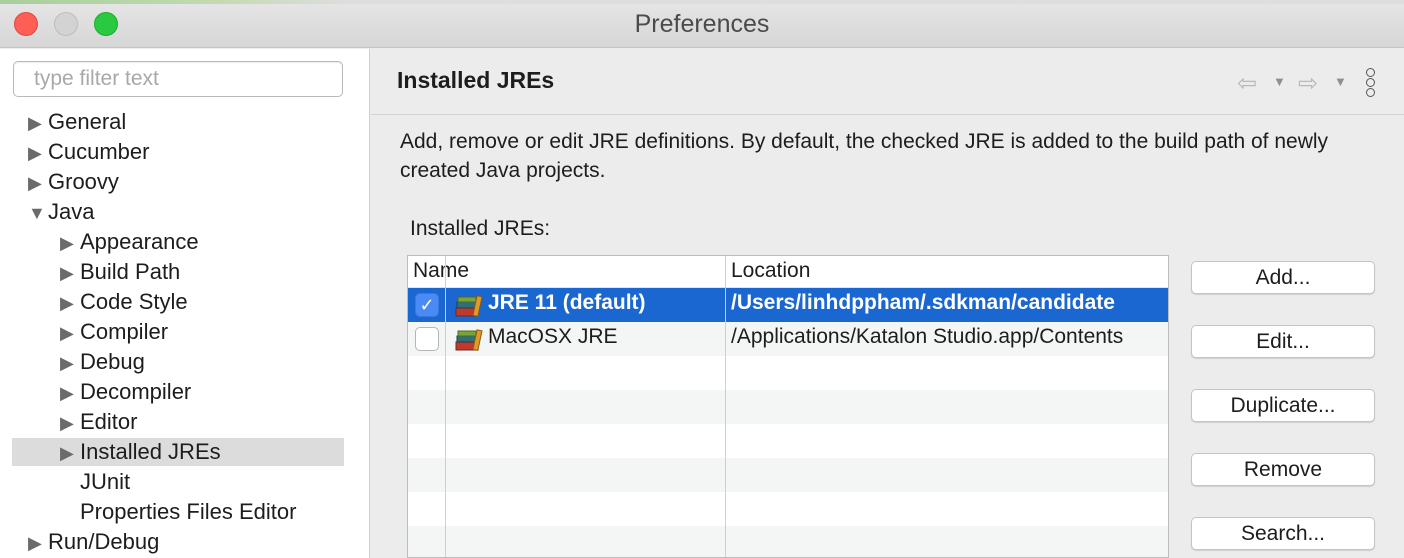 This screenshot has width=1404, height=558. I want to click on default-jre-checkbox, so click(427, 339).